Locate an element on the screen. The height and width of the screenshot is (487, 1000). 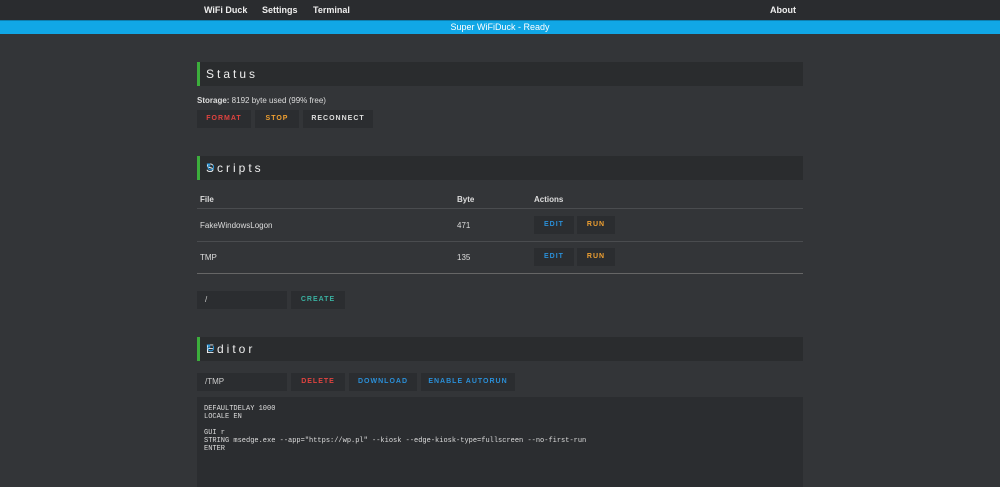
format-button: FORMAT is located at coordinates (224, 119).